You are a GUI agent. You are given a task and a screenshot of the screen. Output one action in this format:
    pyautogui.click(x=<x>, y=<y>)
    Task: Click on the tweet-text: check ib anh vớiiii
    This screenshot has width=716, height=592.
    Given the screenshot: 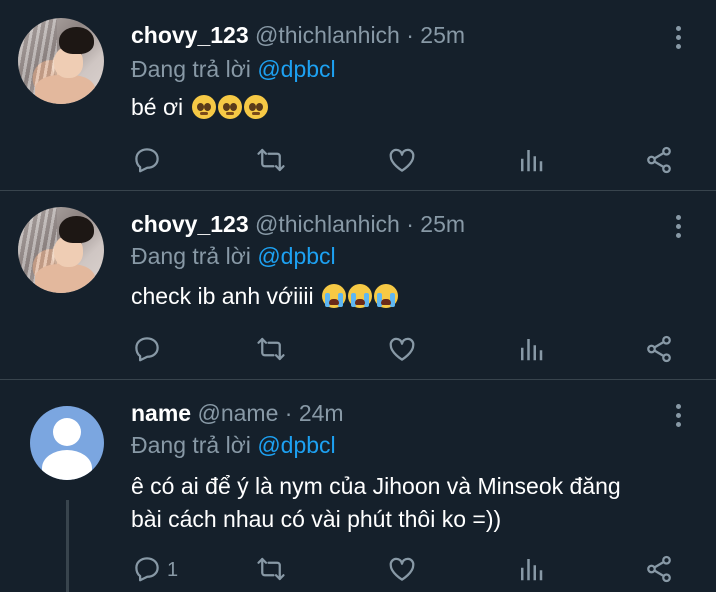 What is the action you would take?
    pyautogui.click(x=264, y=296)
    